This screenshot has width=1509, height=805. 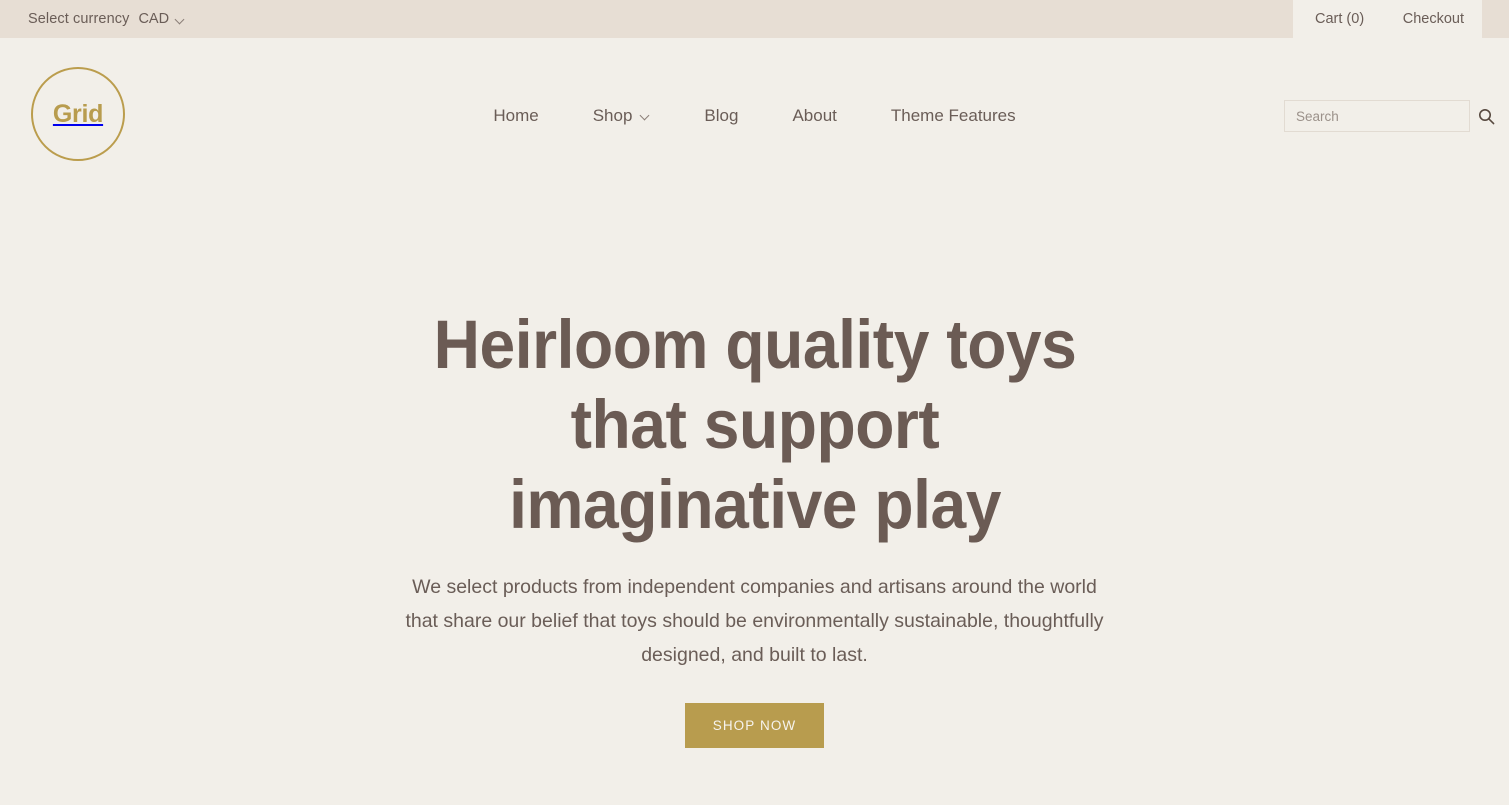 I want to click on nav-item-blog: Blog, so click(x=721, y=116).